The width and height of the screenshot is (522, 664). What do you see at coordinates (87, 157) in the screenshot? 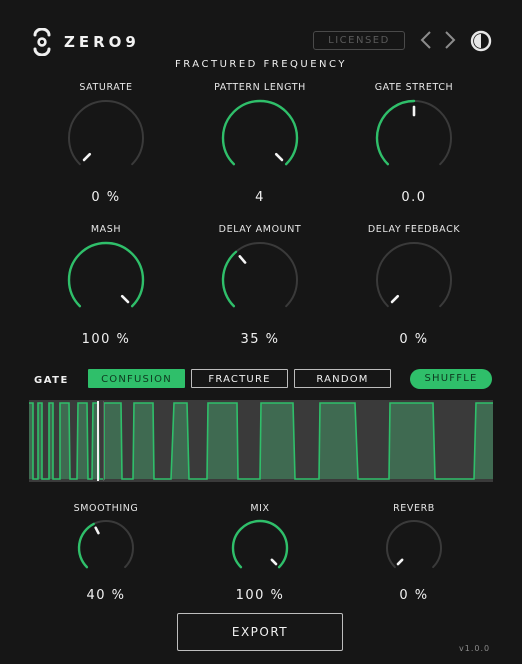
I see `saturate-knob-pointer` at bounding box center [87, 157].